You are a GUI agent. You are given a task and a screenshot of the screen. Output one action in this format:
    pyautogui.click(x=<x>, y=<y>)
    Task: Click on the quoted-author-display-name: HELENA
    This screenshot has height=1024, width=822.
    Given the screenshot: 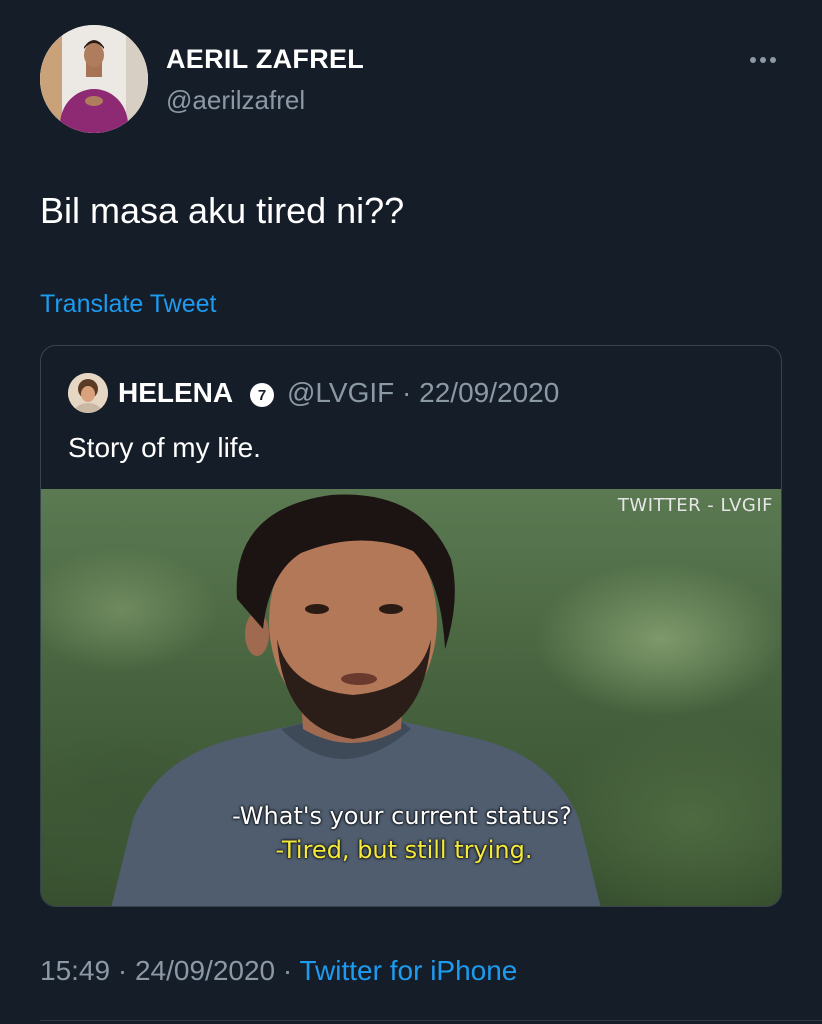 What is the action you would take?
    pyautogui.click(x=176, y=392)
    